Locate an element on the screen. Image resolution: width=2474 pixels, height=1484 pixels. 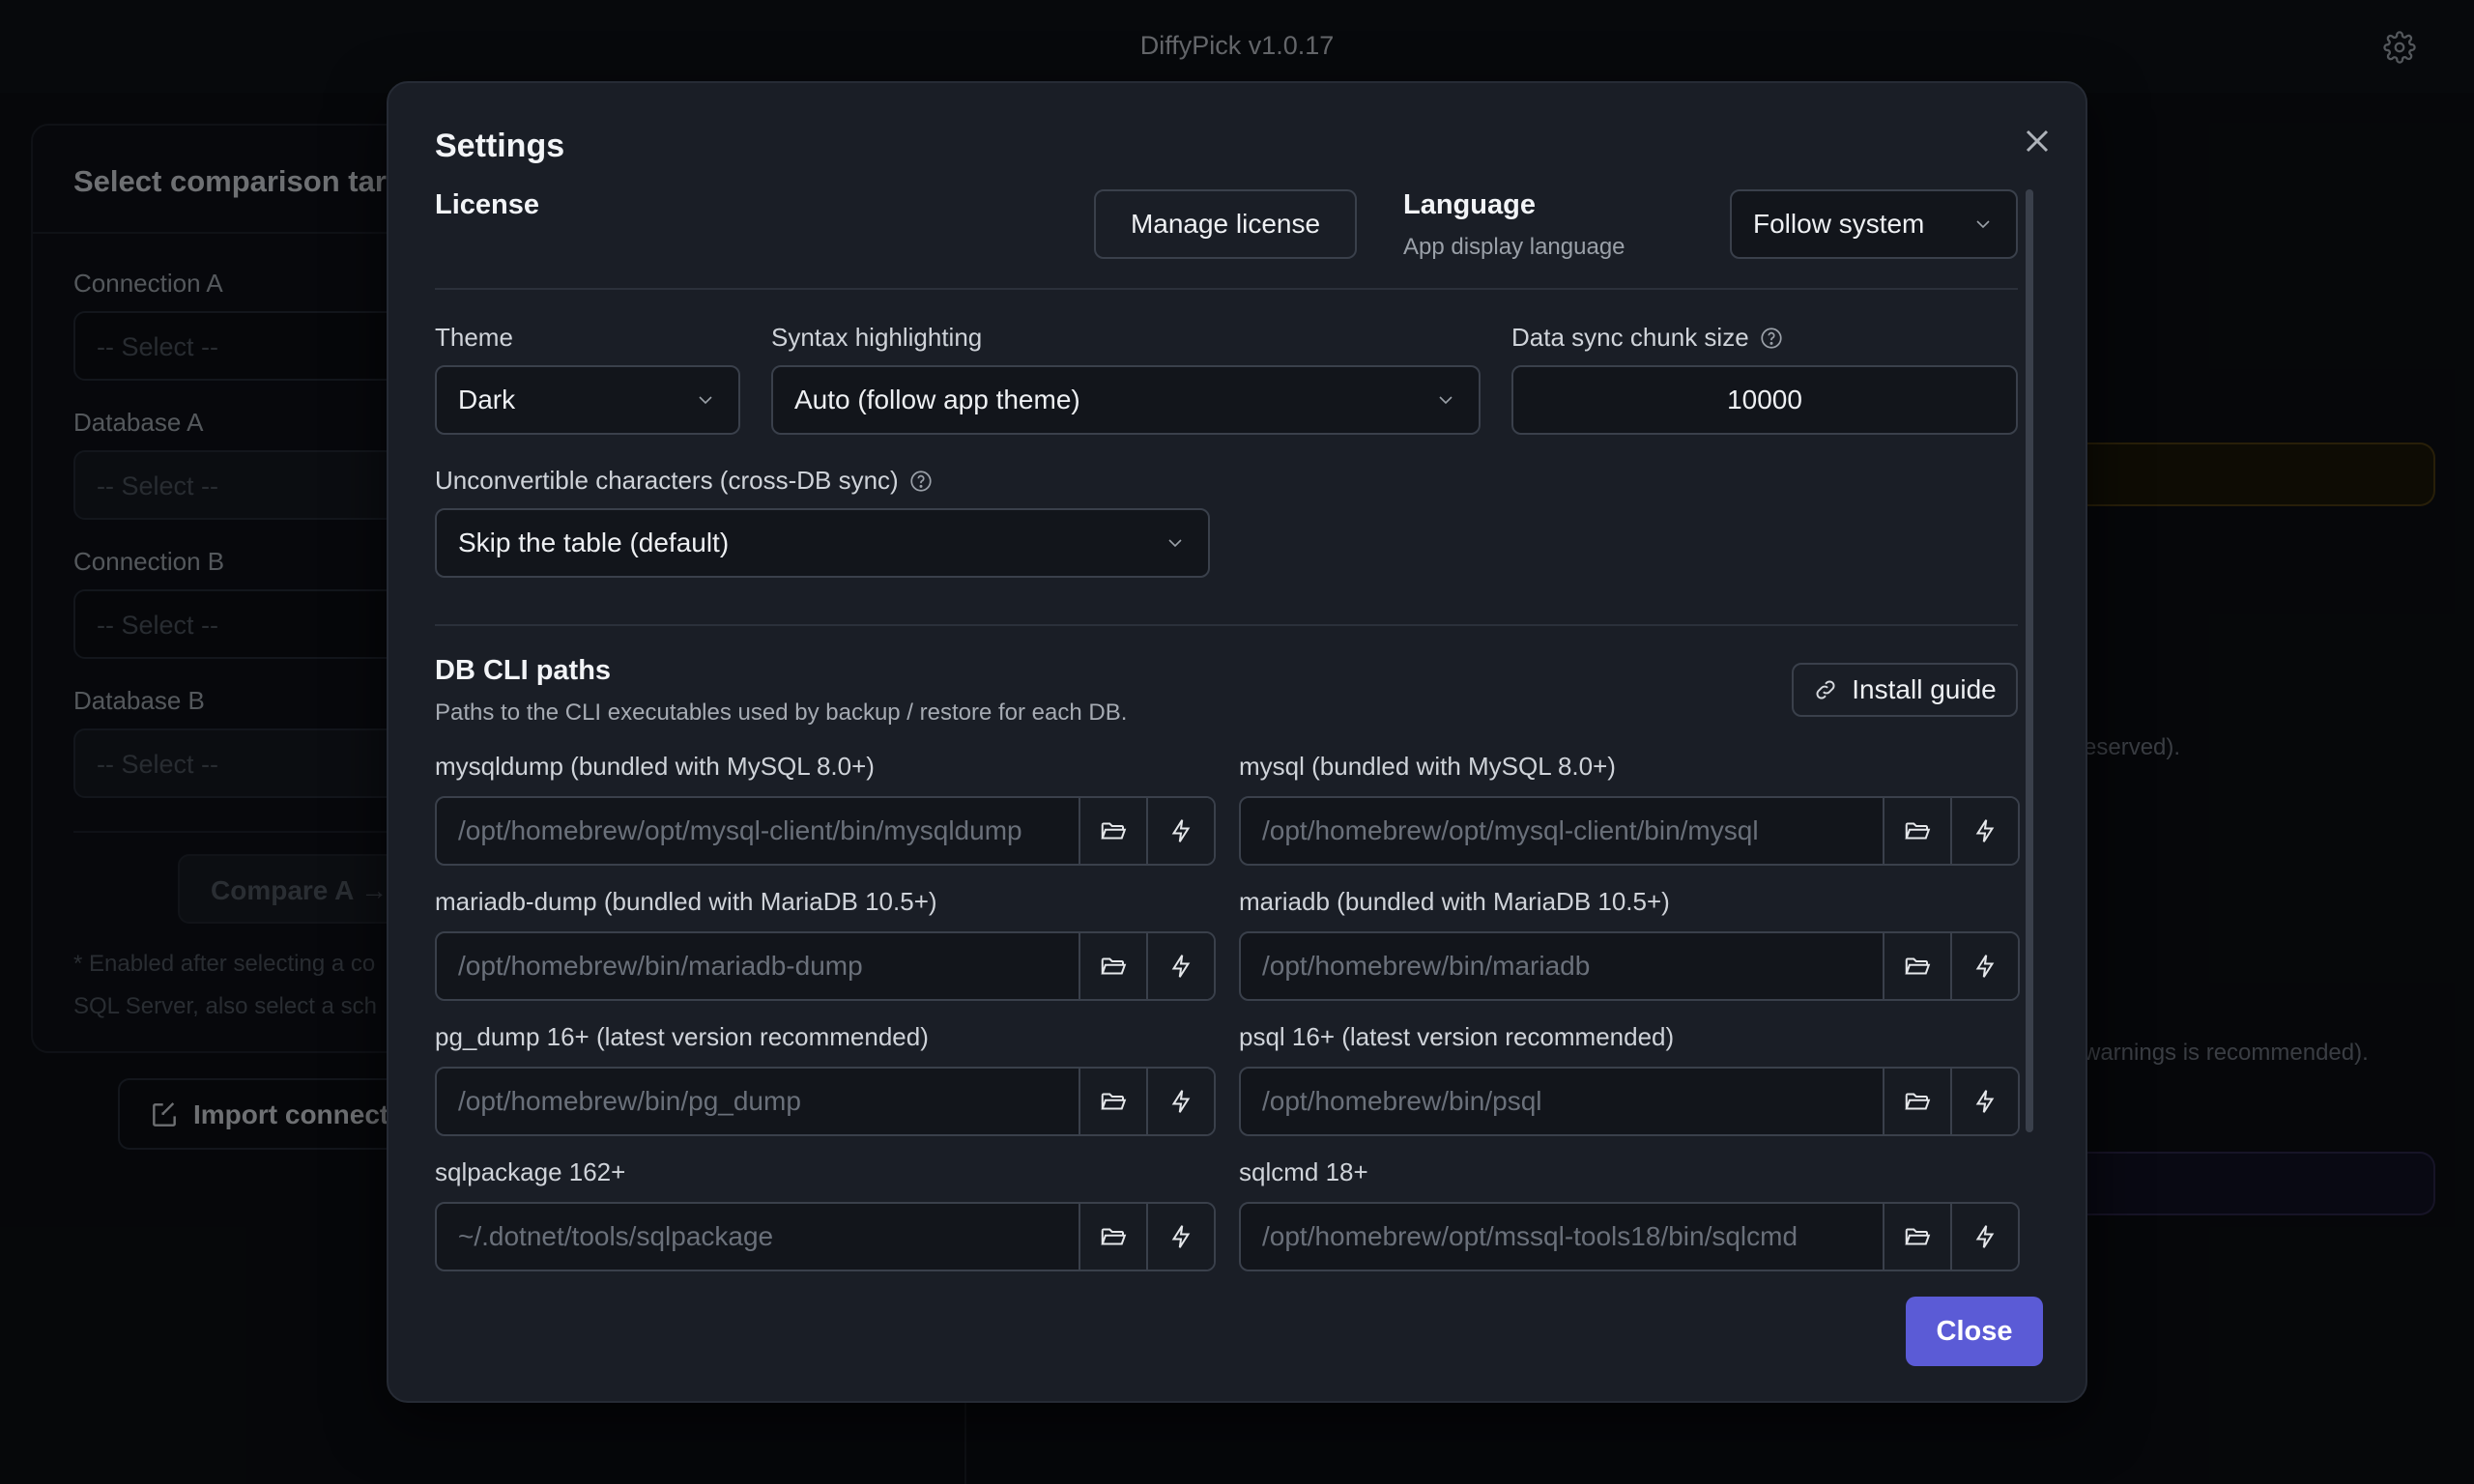
unconvertible-select: Skip the table (default) is located at coordinates (823, 543).